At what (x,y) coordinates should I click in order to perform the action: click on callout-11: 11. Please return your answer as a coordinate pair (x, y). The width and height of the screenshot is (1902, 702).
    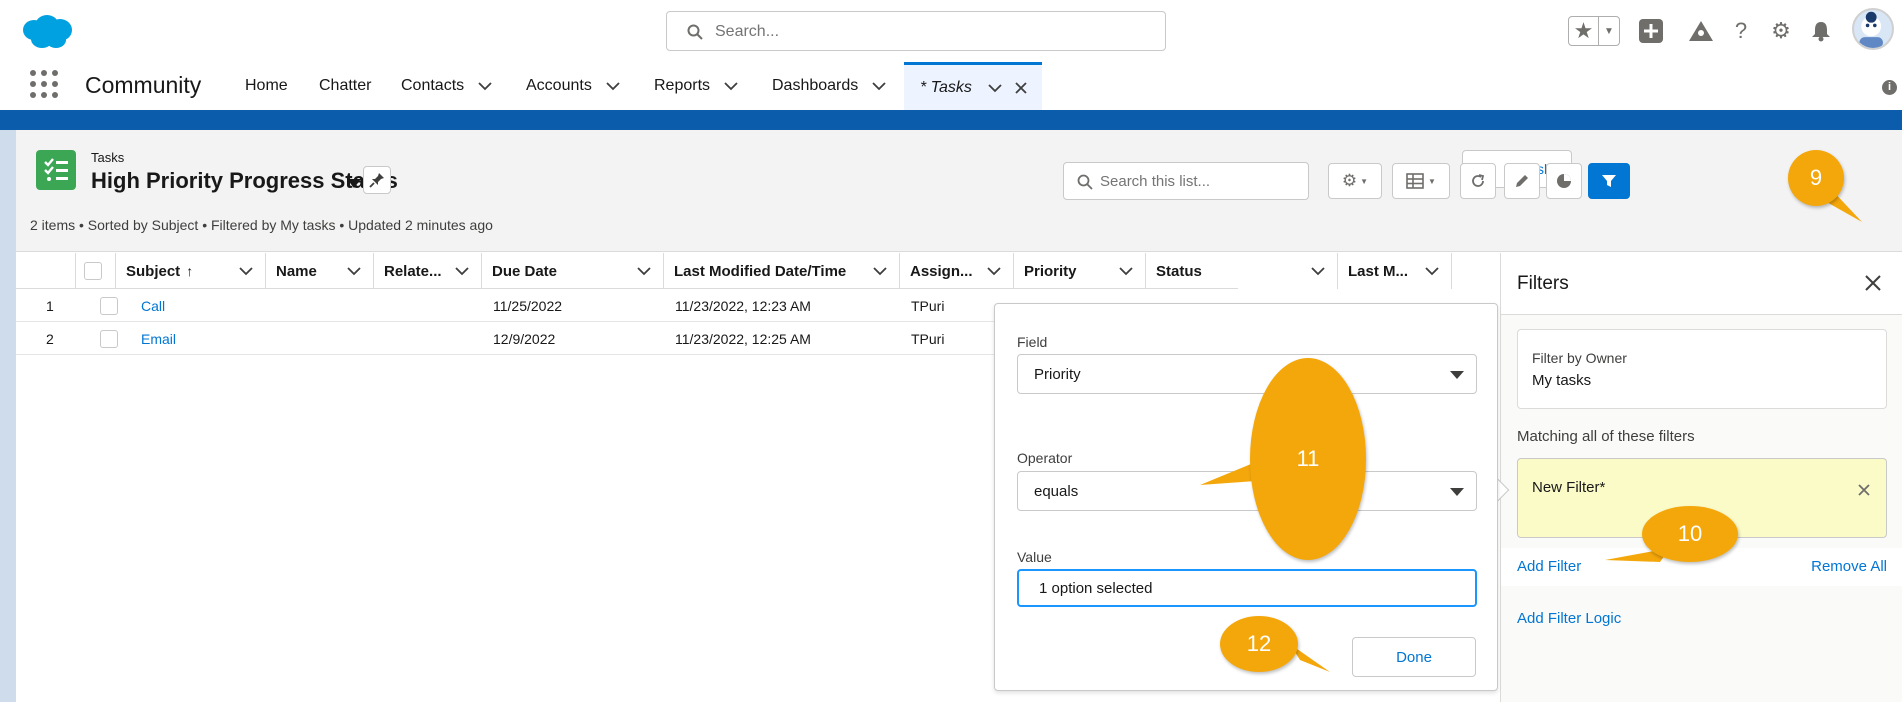
    Looking at the image, I should click on (1308, 459).